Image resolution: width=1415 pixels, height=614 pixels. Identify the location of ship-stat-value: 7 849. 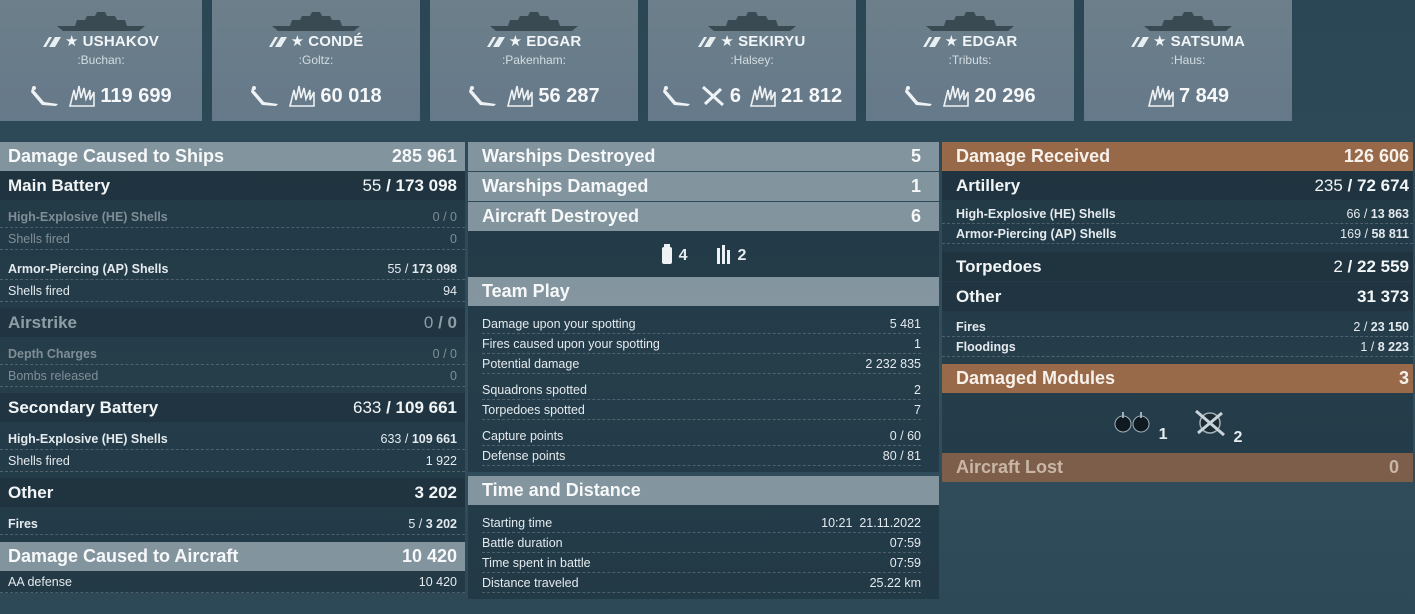
(1204, 95).